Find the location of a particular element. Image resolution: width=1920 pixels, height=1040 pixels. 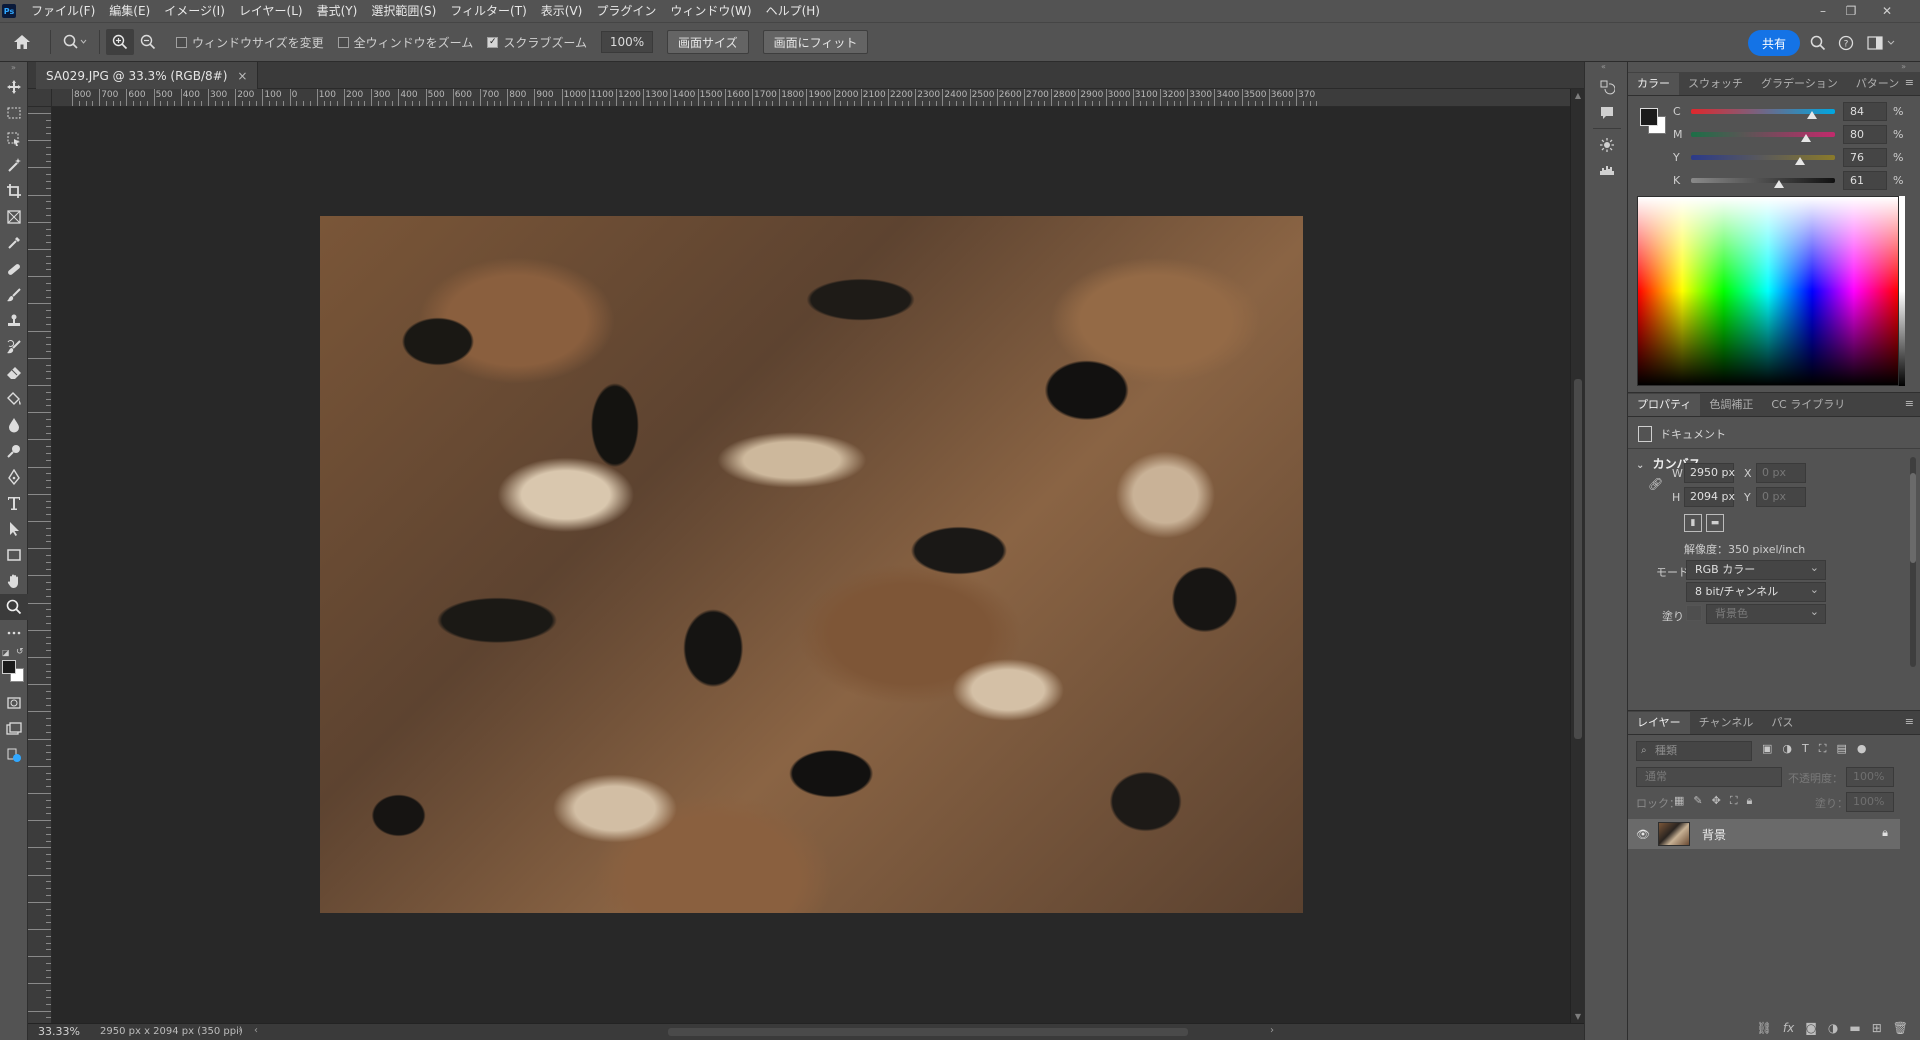

layer-filter-select: ⌕ 種類 is located at coordinates (1694, 751).